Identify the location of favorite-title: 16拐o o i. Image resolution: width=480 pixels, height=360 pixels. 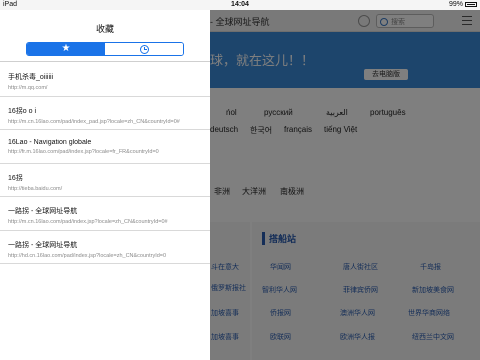
(22, 111).